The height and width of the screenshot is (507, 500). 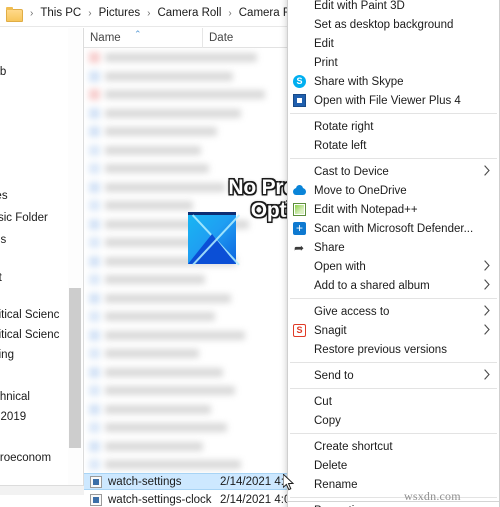 I want to click on menu-item-properties: Properties, so click(x=393, y=504).